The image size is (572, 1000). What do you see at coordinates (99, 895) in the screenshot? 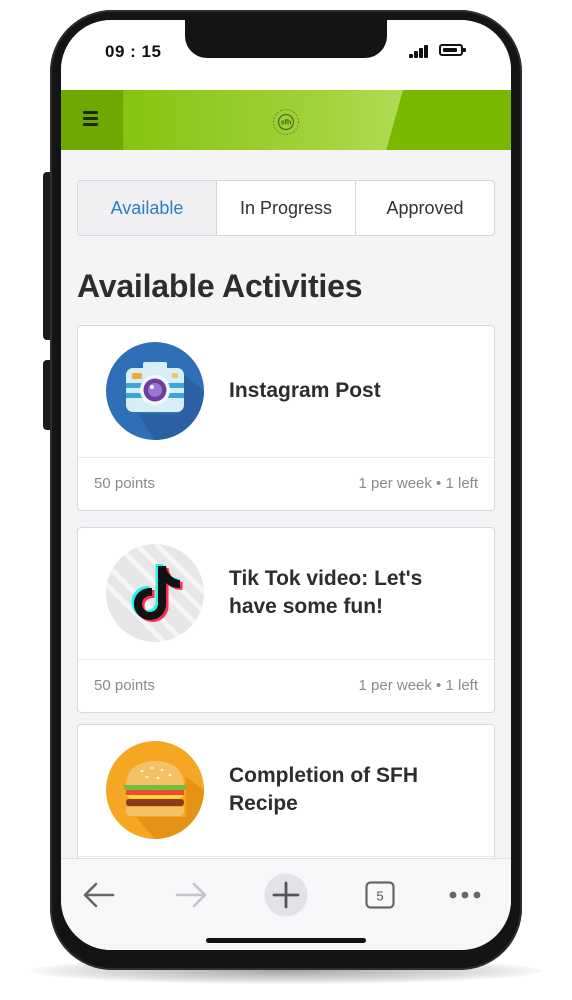
I see `back-arrow-icon` at bounding box center [99, 895].